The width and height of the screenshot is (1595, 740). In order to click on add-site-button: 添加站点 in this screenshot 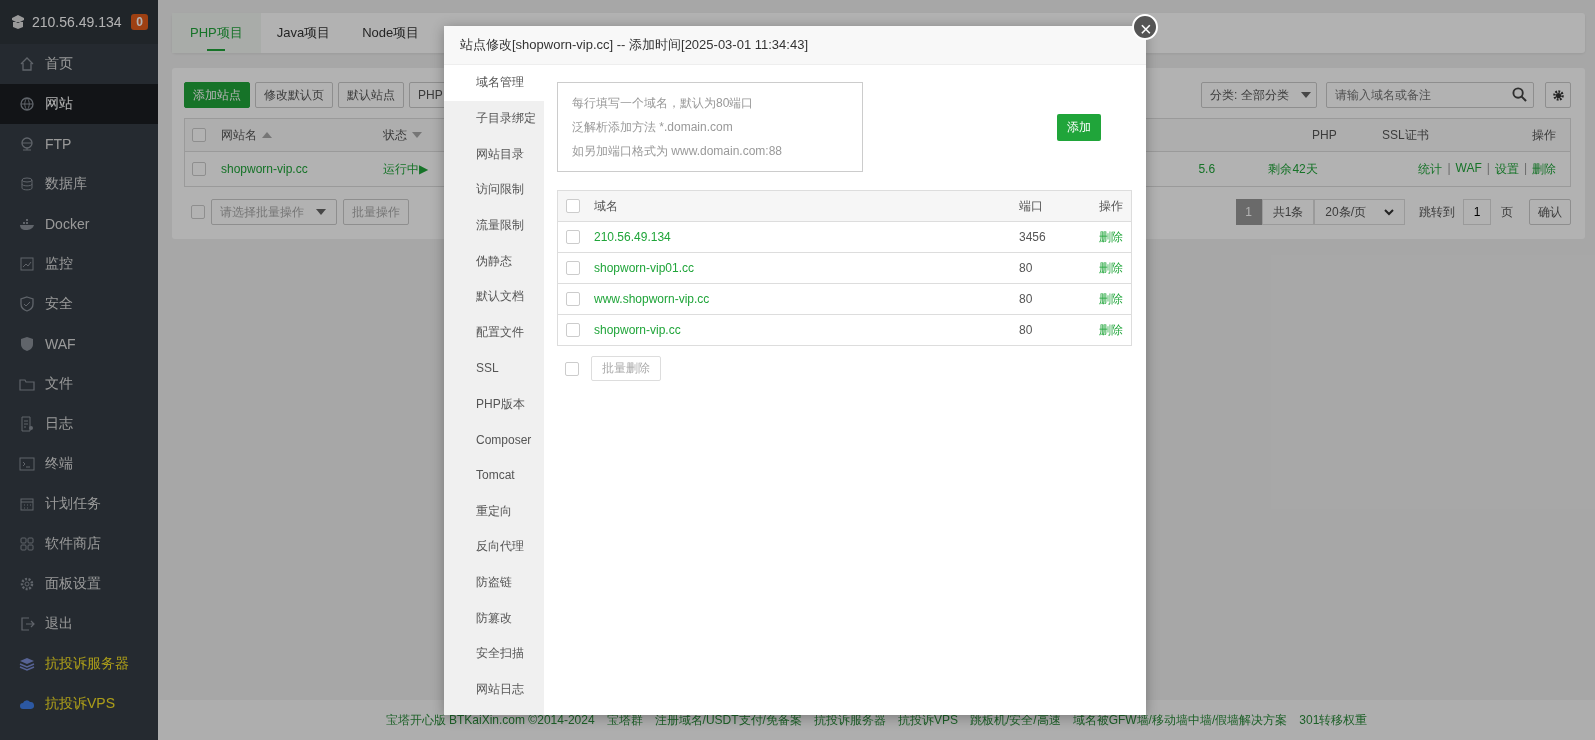, I will do `click(217, 95)`.